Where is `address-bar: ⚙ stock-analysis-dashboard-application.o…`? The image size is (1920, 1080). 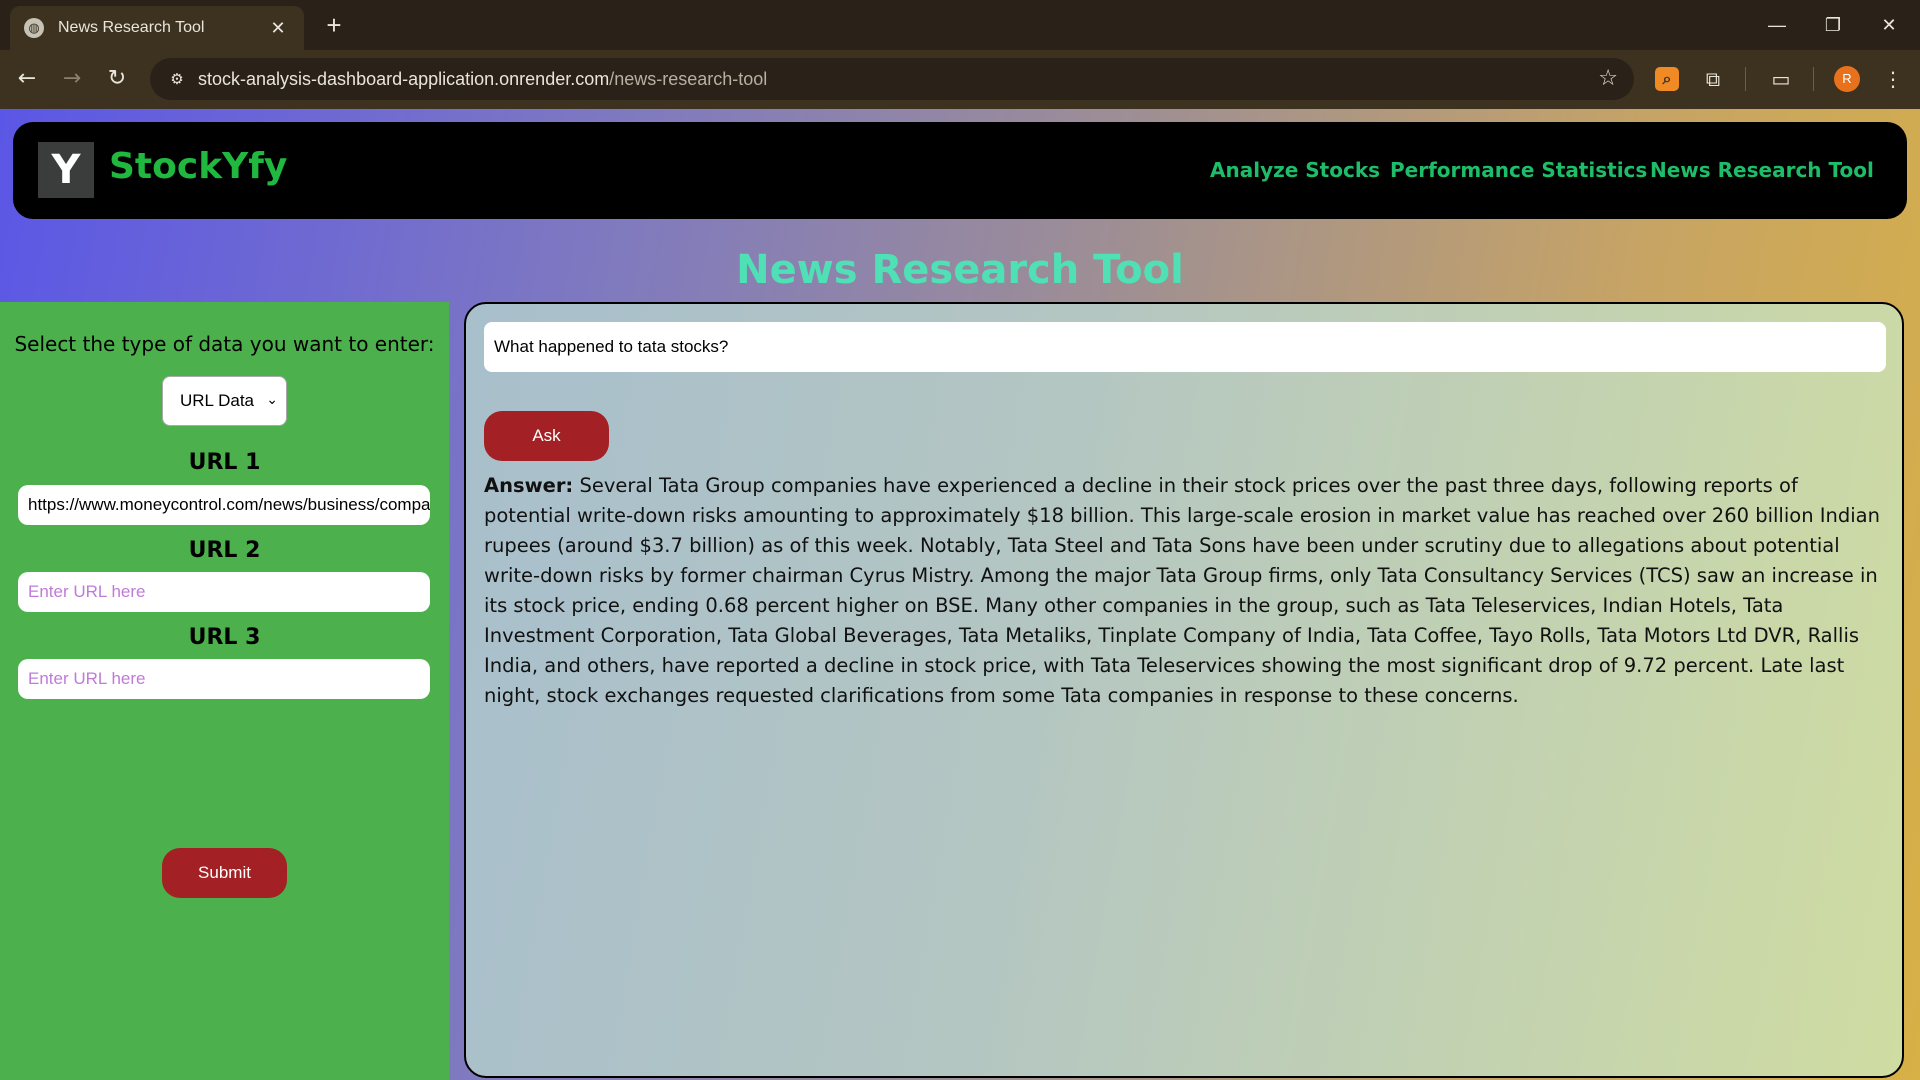 address-bar: ⚙ stock-analysis-dashboard-application.o… is located at coordinates (892, 79).